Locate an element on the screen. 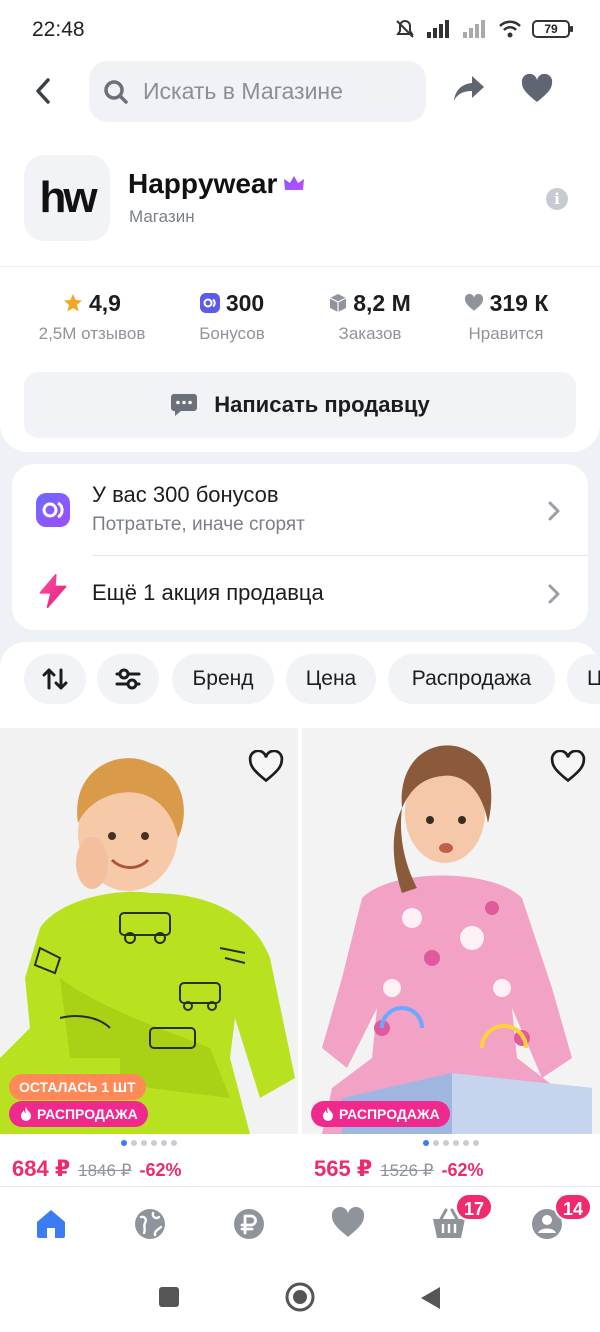  back-button is located at coordinates (43, 91).